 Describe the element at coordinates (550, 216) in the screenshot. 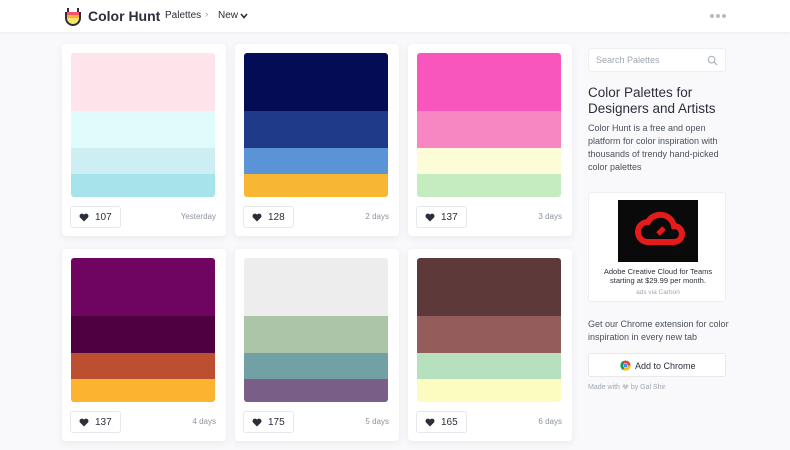

I see `palette-date: 3 days` at that location.